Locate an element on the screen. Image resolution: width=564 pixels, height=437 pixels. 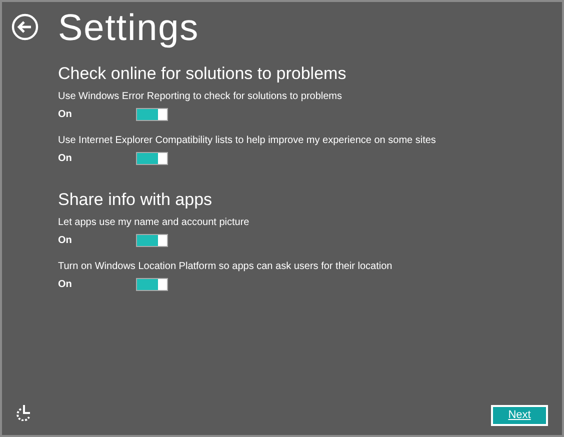
setting-label: Let apps use my name and account picture is located at coordinates (154, 222).